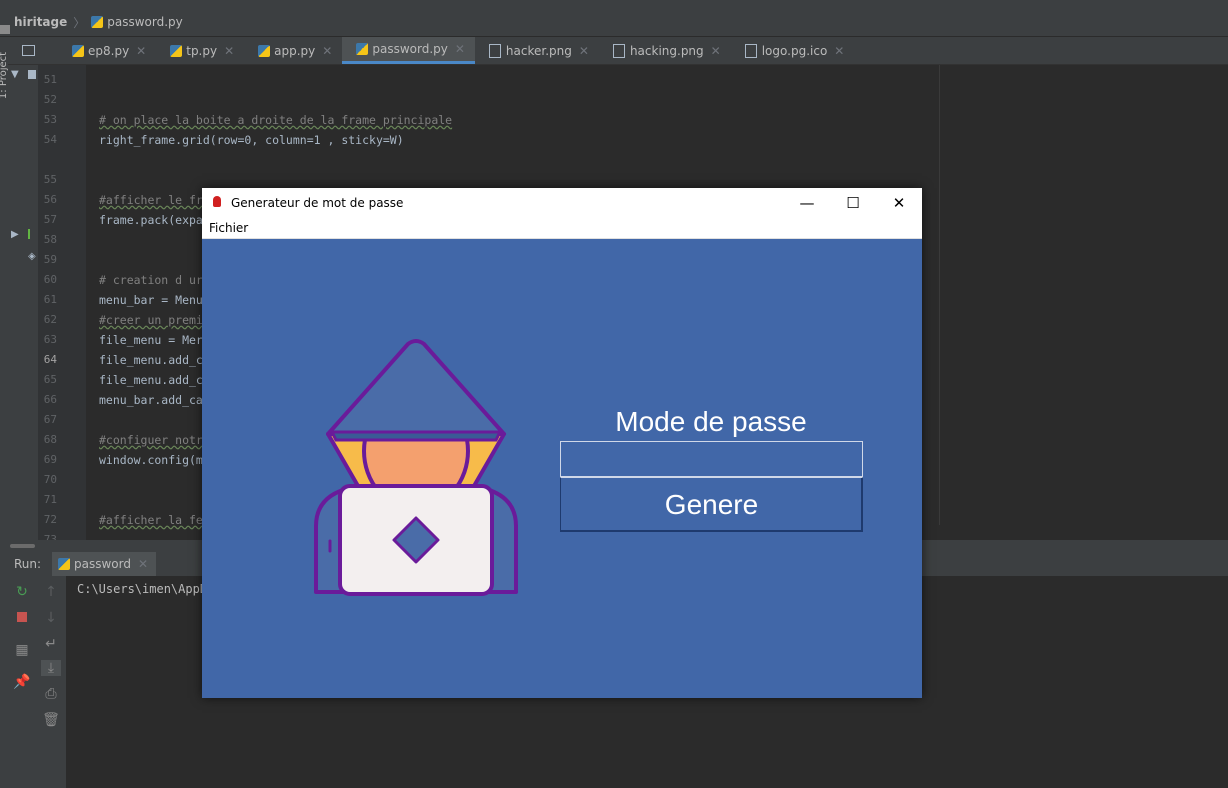 This screenshot has width=1228, height=788. Describe the element at coordinates (51, 720) in the screenshot. I see `trash-icon: 🗑` at that location.